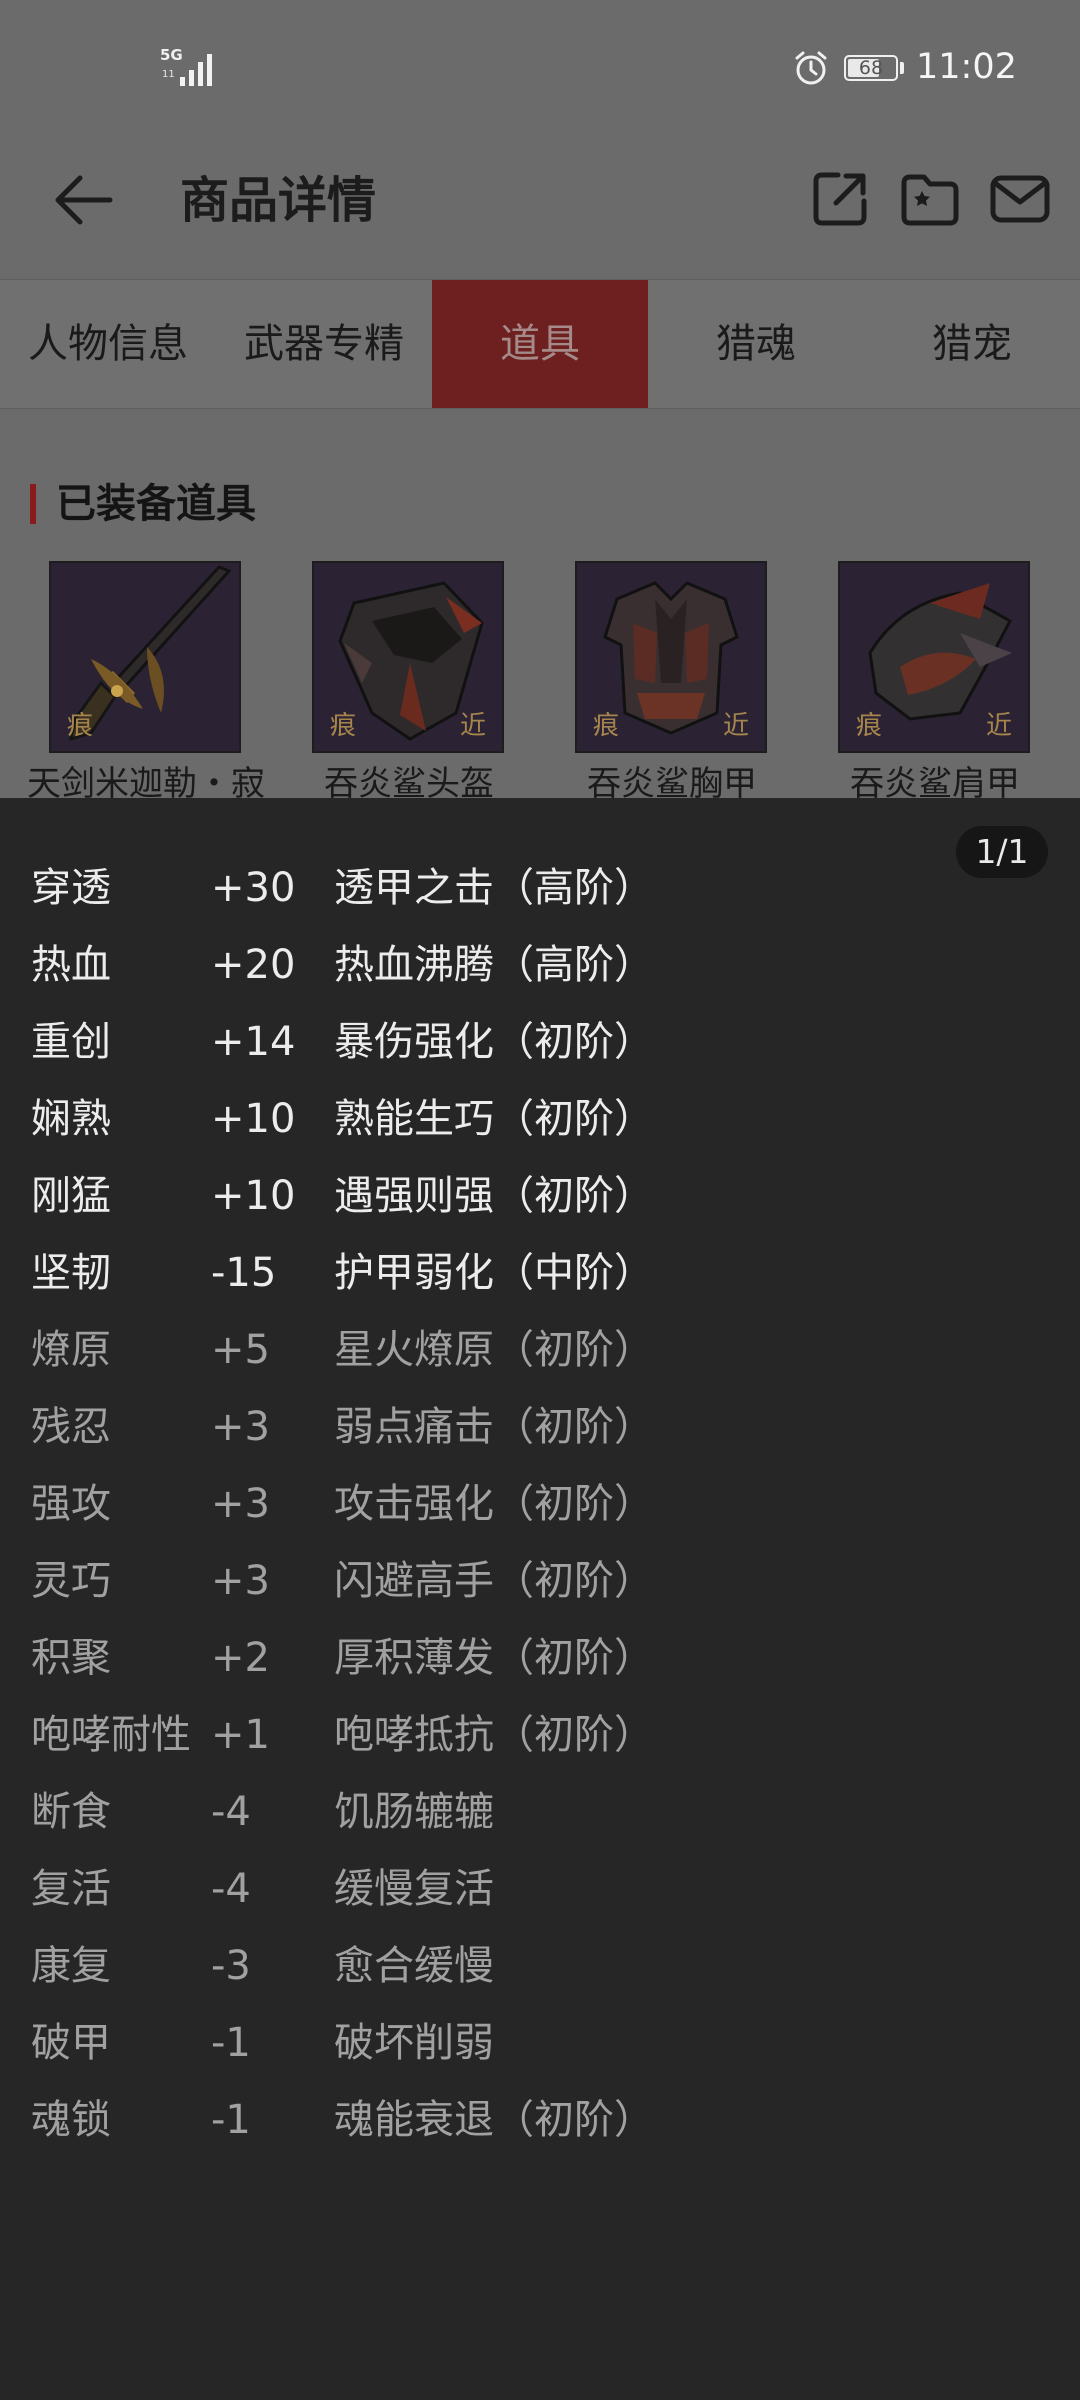 The height and width of the screenshot is (2400, 1080). Describe the element at coordinates (540, 207) in the screenshot. I see `top-bar: 商品详情` at that location.